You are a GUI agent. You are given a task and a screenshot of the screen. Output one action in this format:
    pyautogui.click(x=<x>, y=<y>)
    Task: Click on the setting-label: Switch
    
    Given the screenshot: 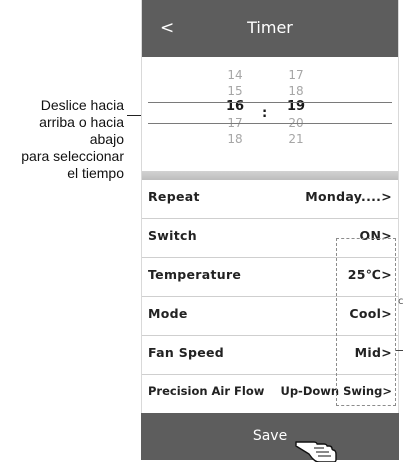 What is the action you would take?
    pyautogui.click(x=172, y=235)
    